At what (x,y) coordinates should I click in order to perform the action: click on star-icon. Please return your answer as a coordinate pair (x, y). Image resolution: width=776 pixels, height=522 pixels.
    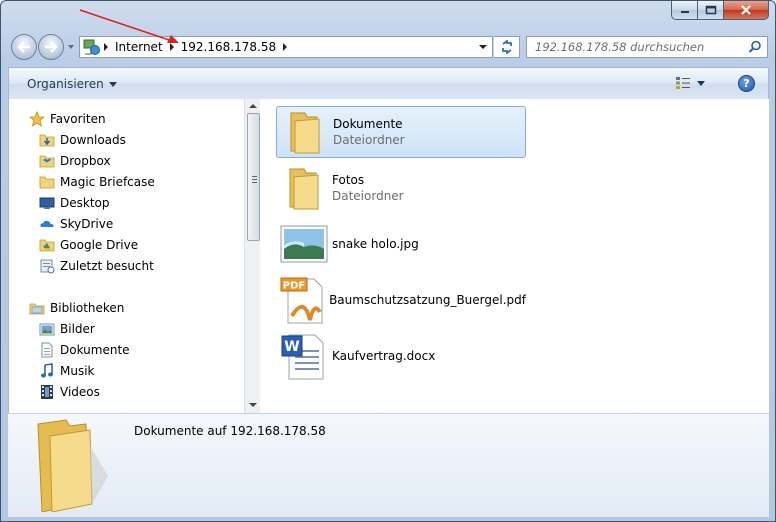
    Looking at the image, I should click on (37, 119).